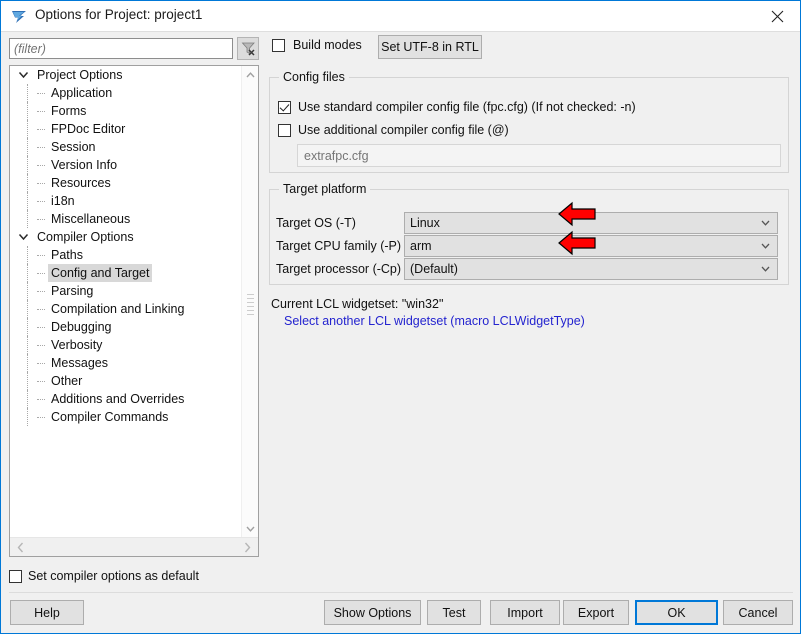 The width and height of the screenshot is (801, 634). Describe the element at coordinates (596, 612) in the screenshot. I see `export-button: Export` at that location.